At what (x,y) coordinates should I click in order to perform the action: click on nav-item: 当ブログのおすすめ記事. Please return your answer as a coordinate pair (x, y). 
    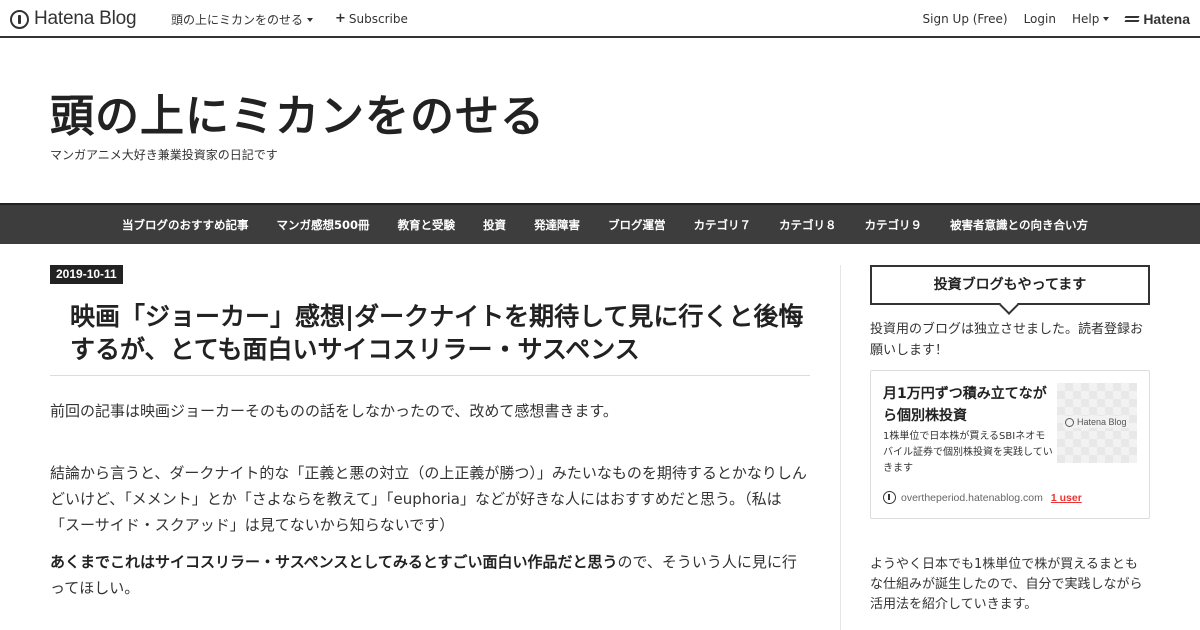
    Looking at the image, I should click on (185, 225).